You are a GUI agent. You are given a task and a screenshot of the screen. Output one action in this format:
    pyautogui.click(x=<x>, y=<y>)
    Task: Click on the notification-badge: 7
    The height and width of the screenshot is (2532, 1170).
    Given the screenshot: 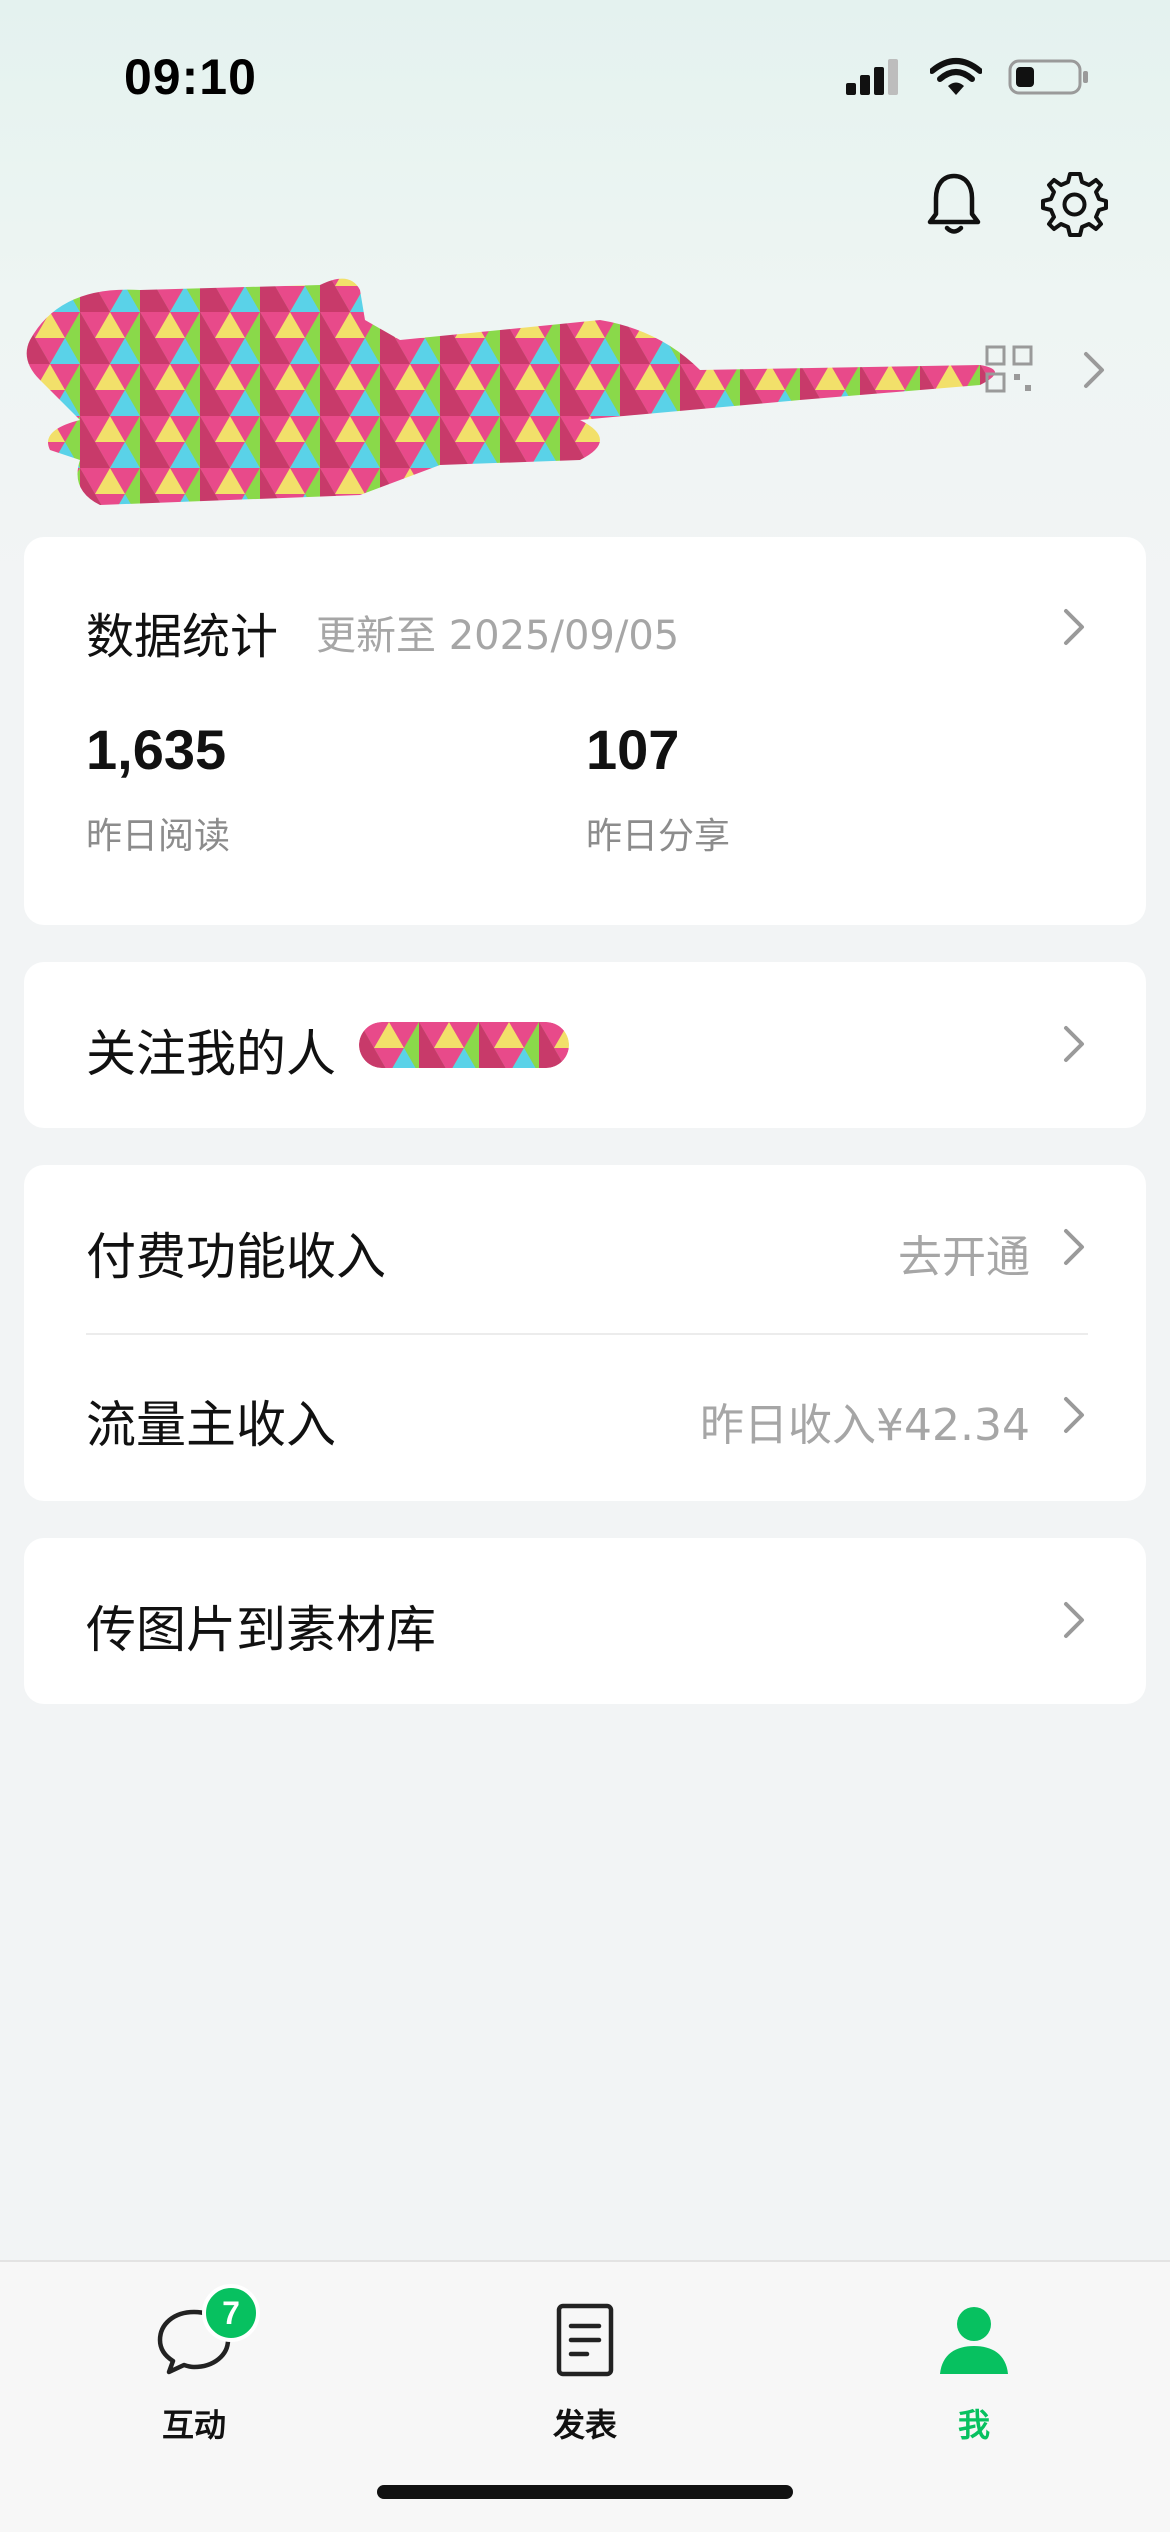 What is the action you would take?
    pyautogui.click(x=231, y=2313)
    